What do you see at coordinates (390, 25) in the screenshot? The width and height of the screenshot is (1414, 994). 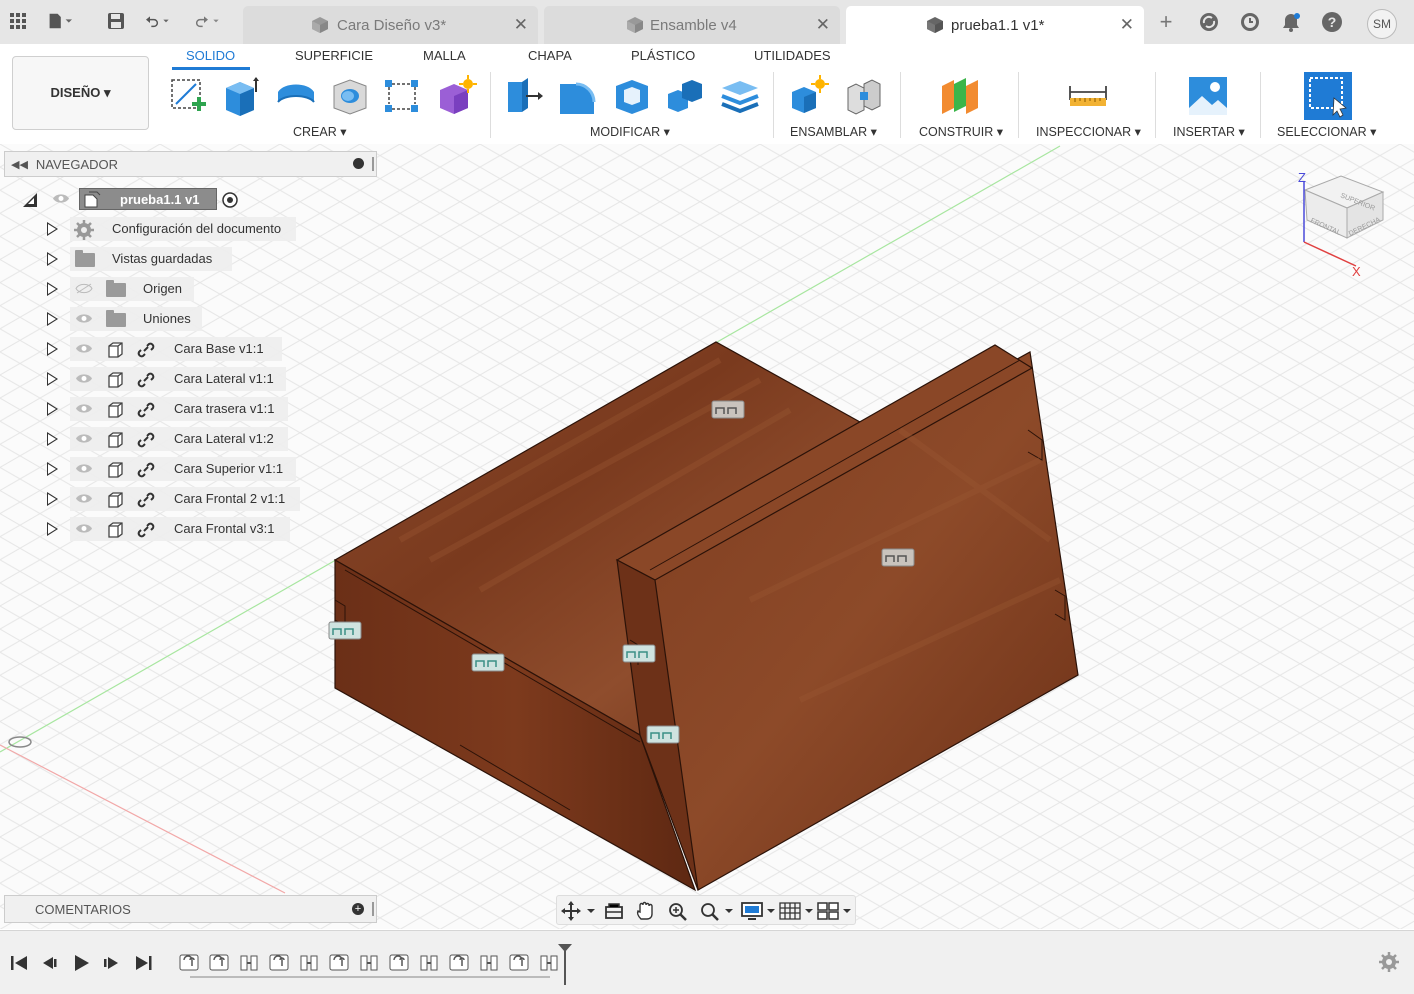 I see `tab-cara-diseno: Cara Diseño v3* ✕` at bounding box center [390, 25].